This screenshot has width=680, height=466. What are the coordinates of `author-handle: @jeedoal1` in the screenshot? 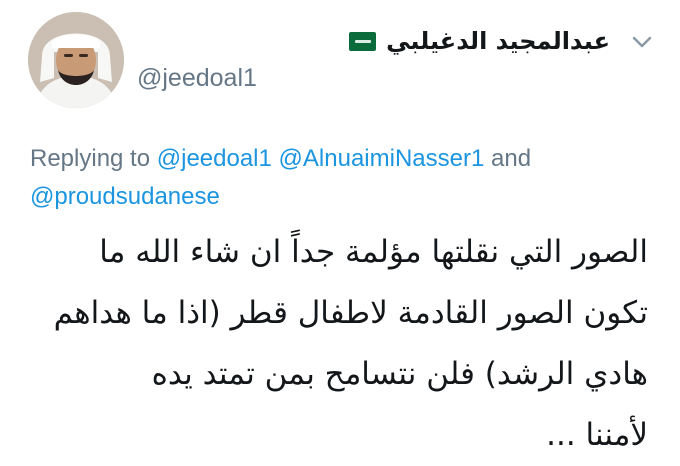 It's located at (197, 78).